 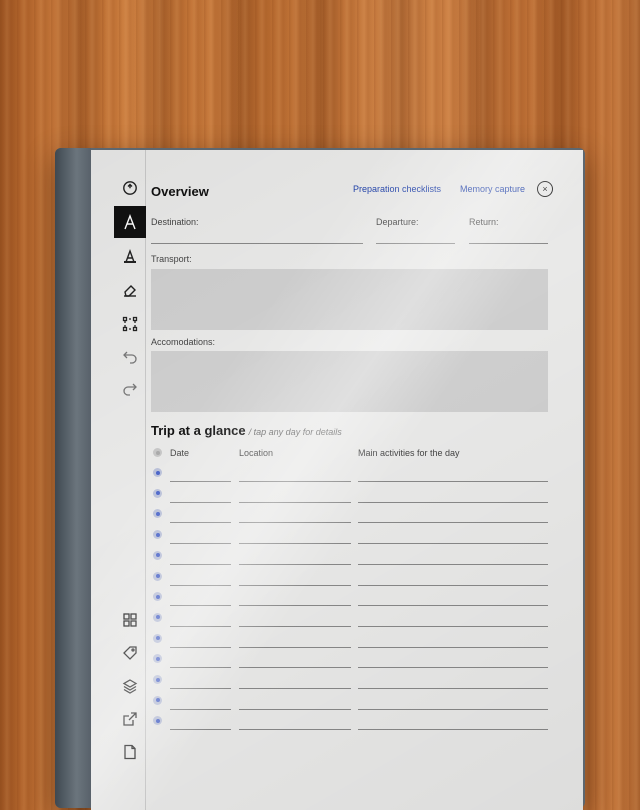 I want to click on preparation-checklists-link: Preparation checklists, so click(x=397, y=189).